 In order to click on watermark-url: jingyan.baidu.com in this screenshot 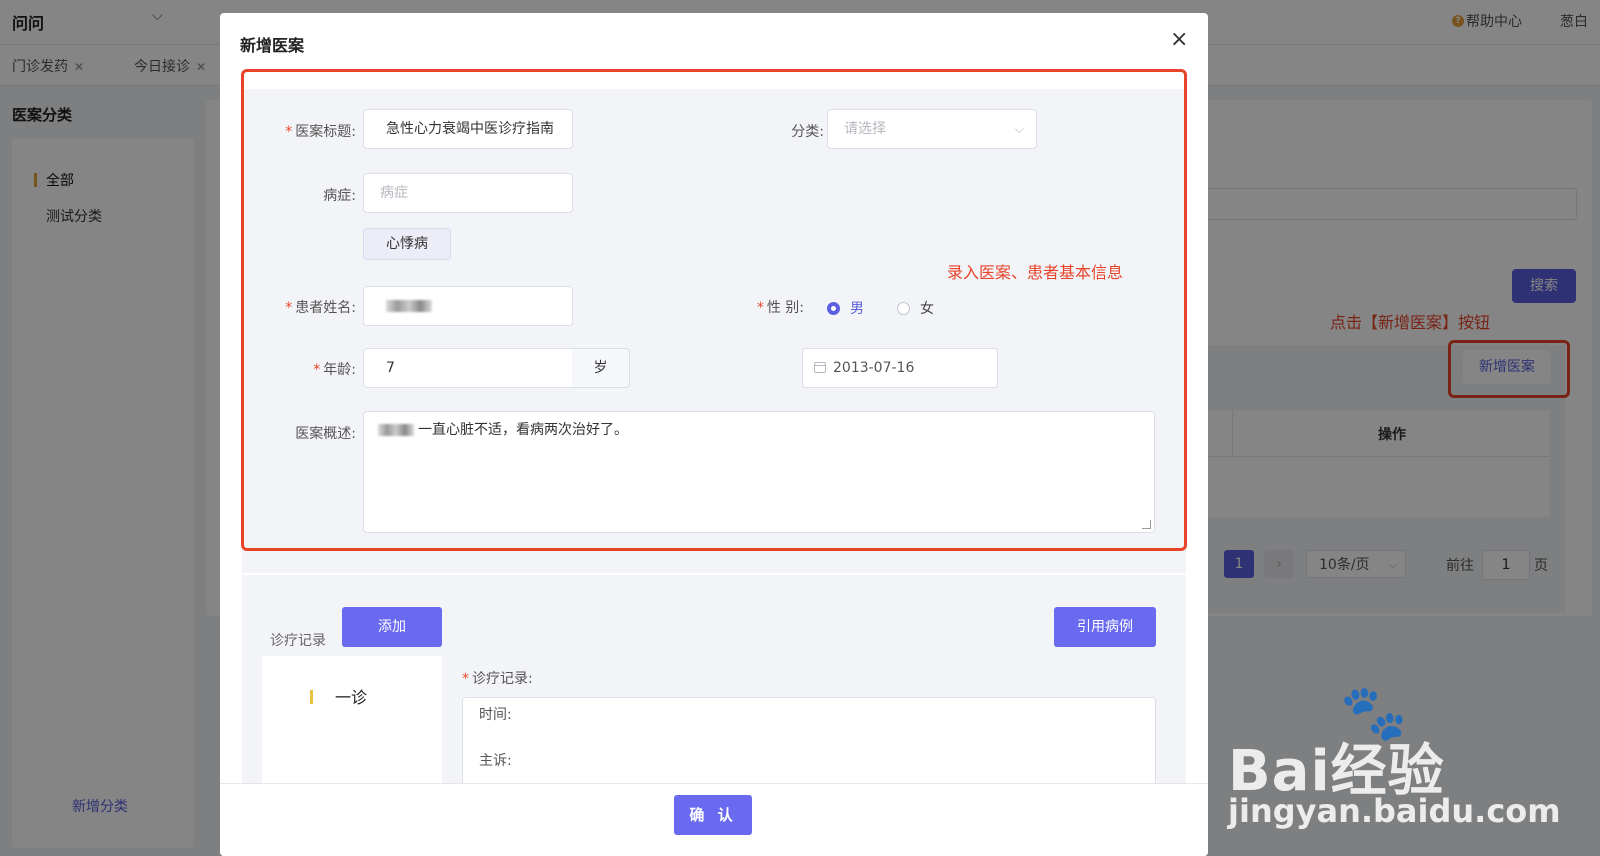, I will do `click(1394, 811)`.